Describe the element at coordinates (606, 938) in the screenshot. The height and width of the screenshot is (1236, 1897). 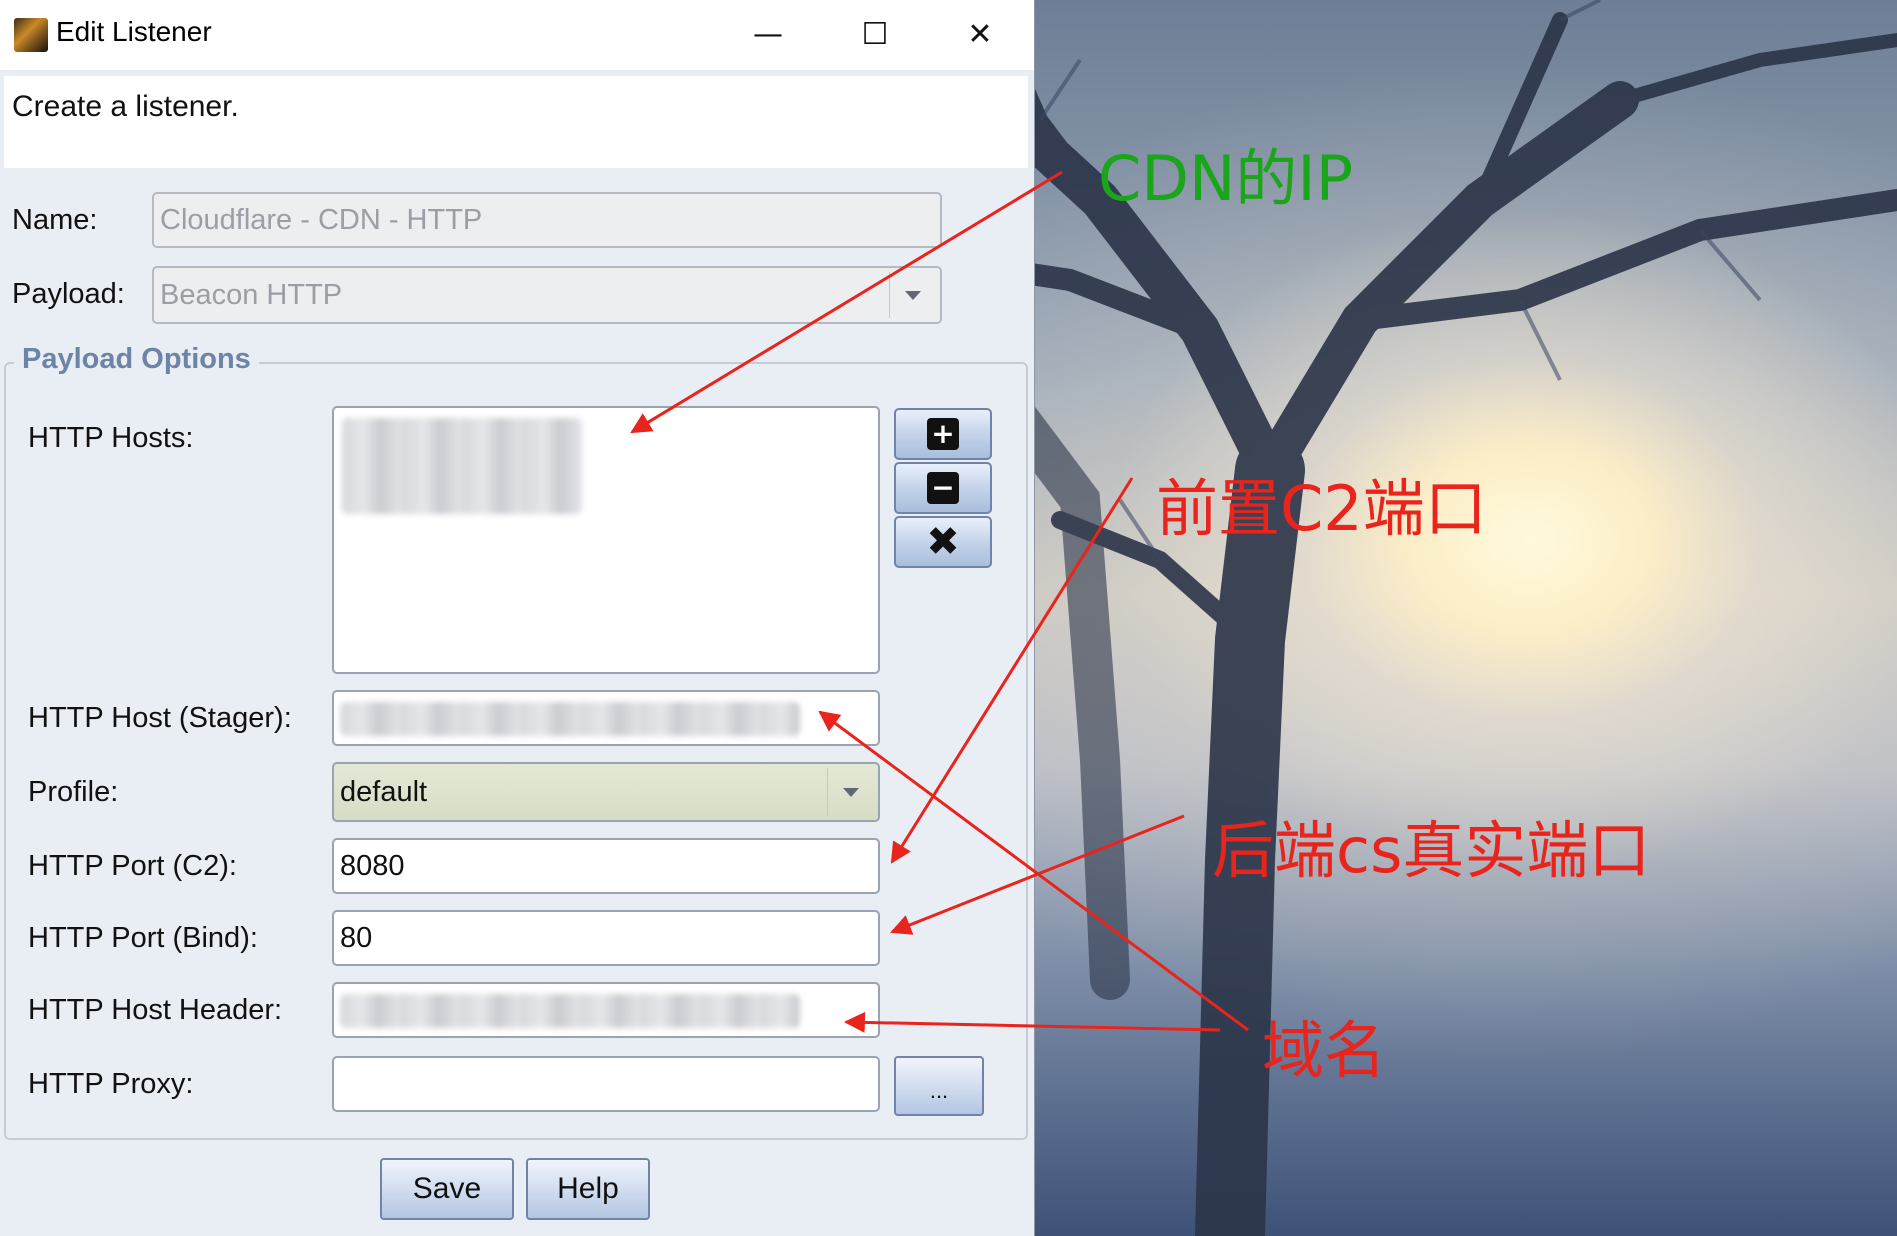
I see `http-port-bind-field: 80` at that location.